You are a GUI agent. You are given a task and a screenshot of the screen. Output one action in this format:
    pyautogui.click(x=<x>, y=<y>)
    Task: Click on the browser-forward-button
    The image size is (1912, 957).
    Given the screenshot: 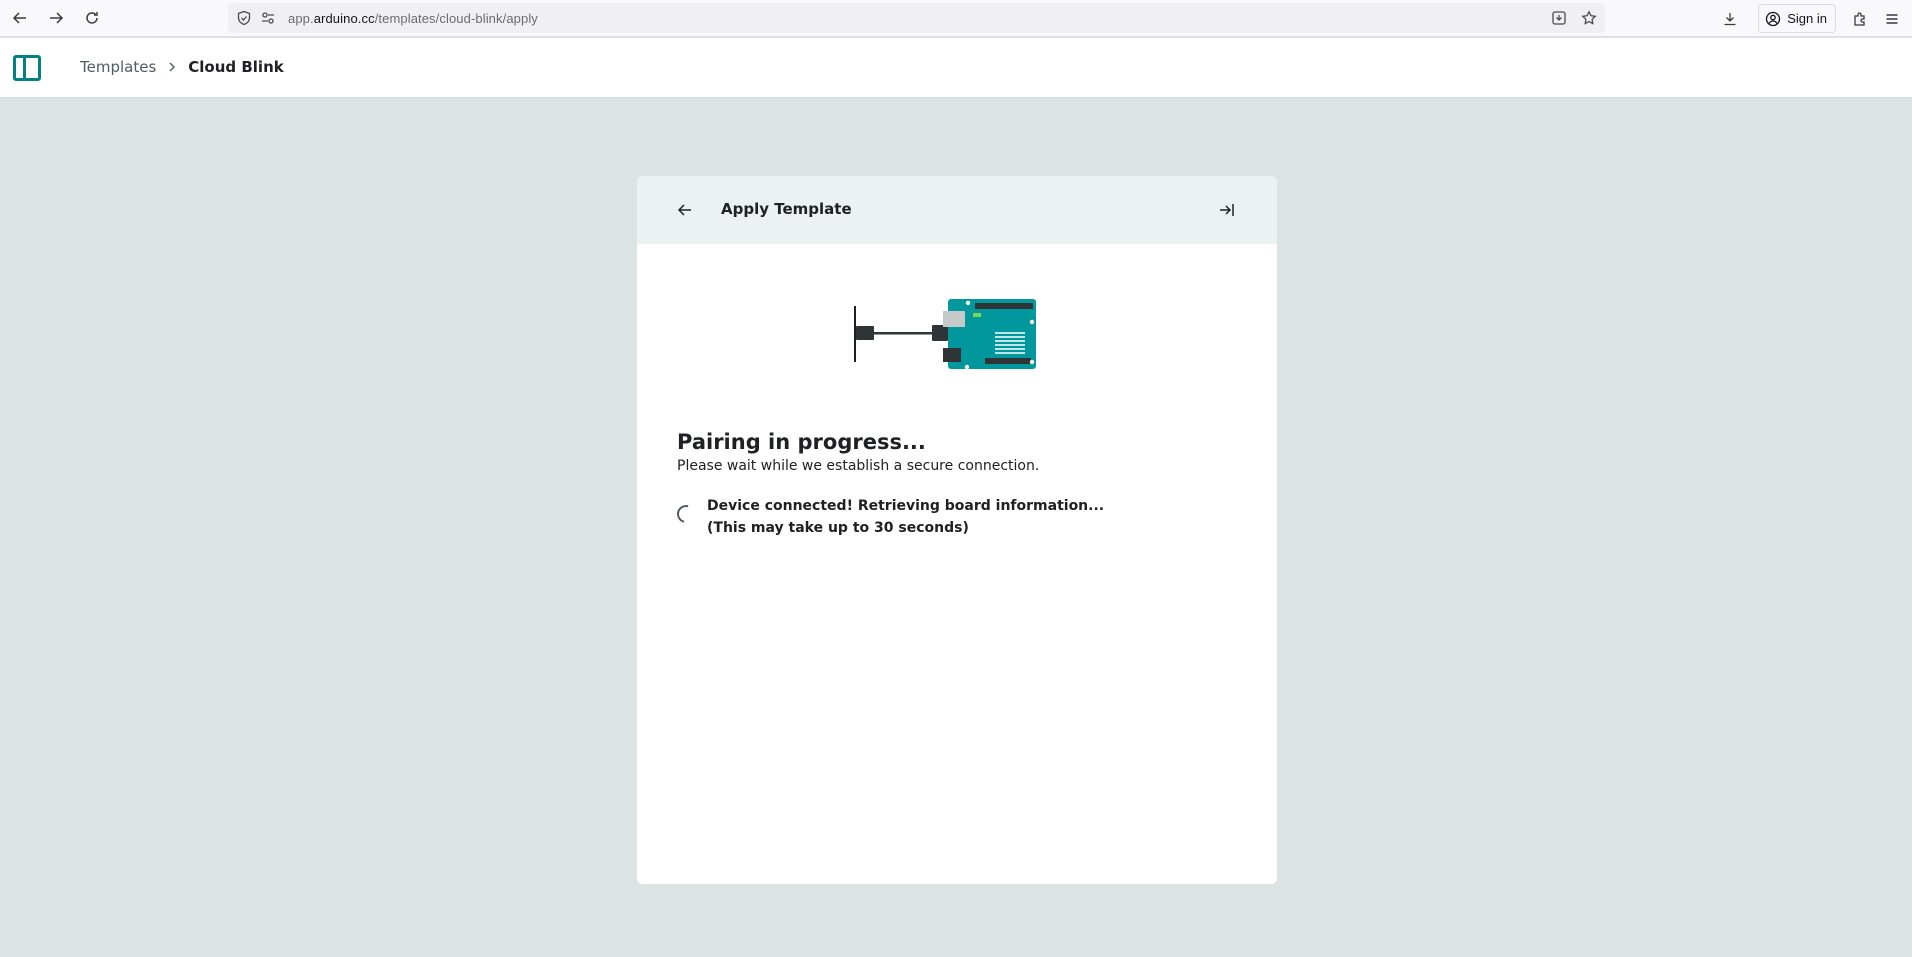 What is the action you would take?
    pyautogui.click(x=56, y=18)
    